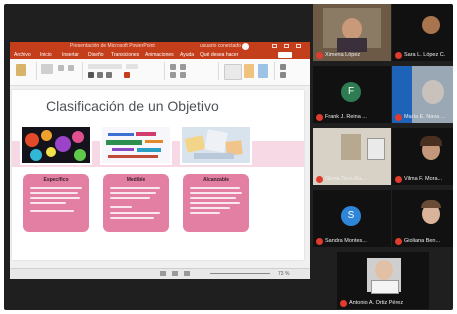 Image resolution: width=457 pixels, height=314 pixels. Describe the element at coordinates (22, 55) in the screenshot. I see `tab-archivo: Archivo` at that location.